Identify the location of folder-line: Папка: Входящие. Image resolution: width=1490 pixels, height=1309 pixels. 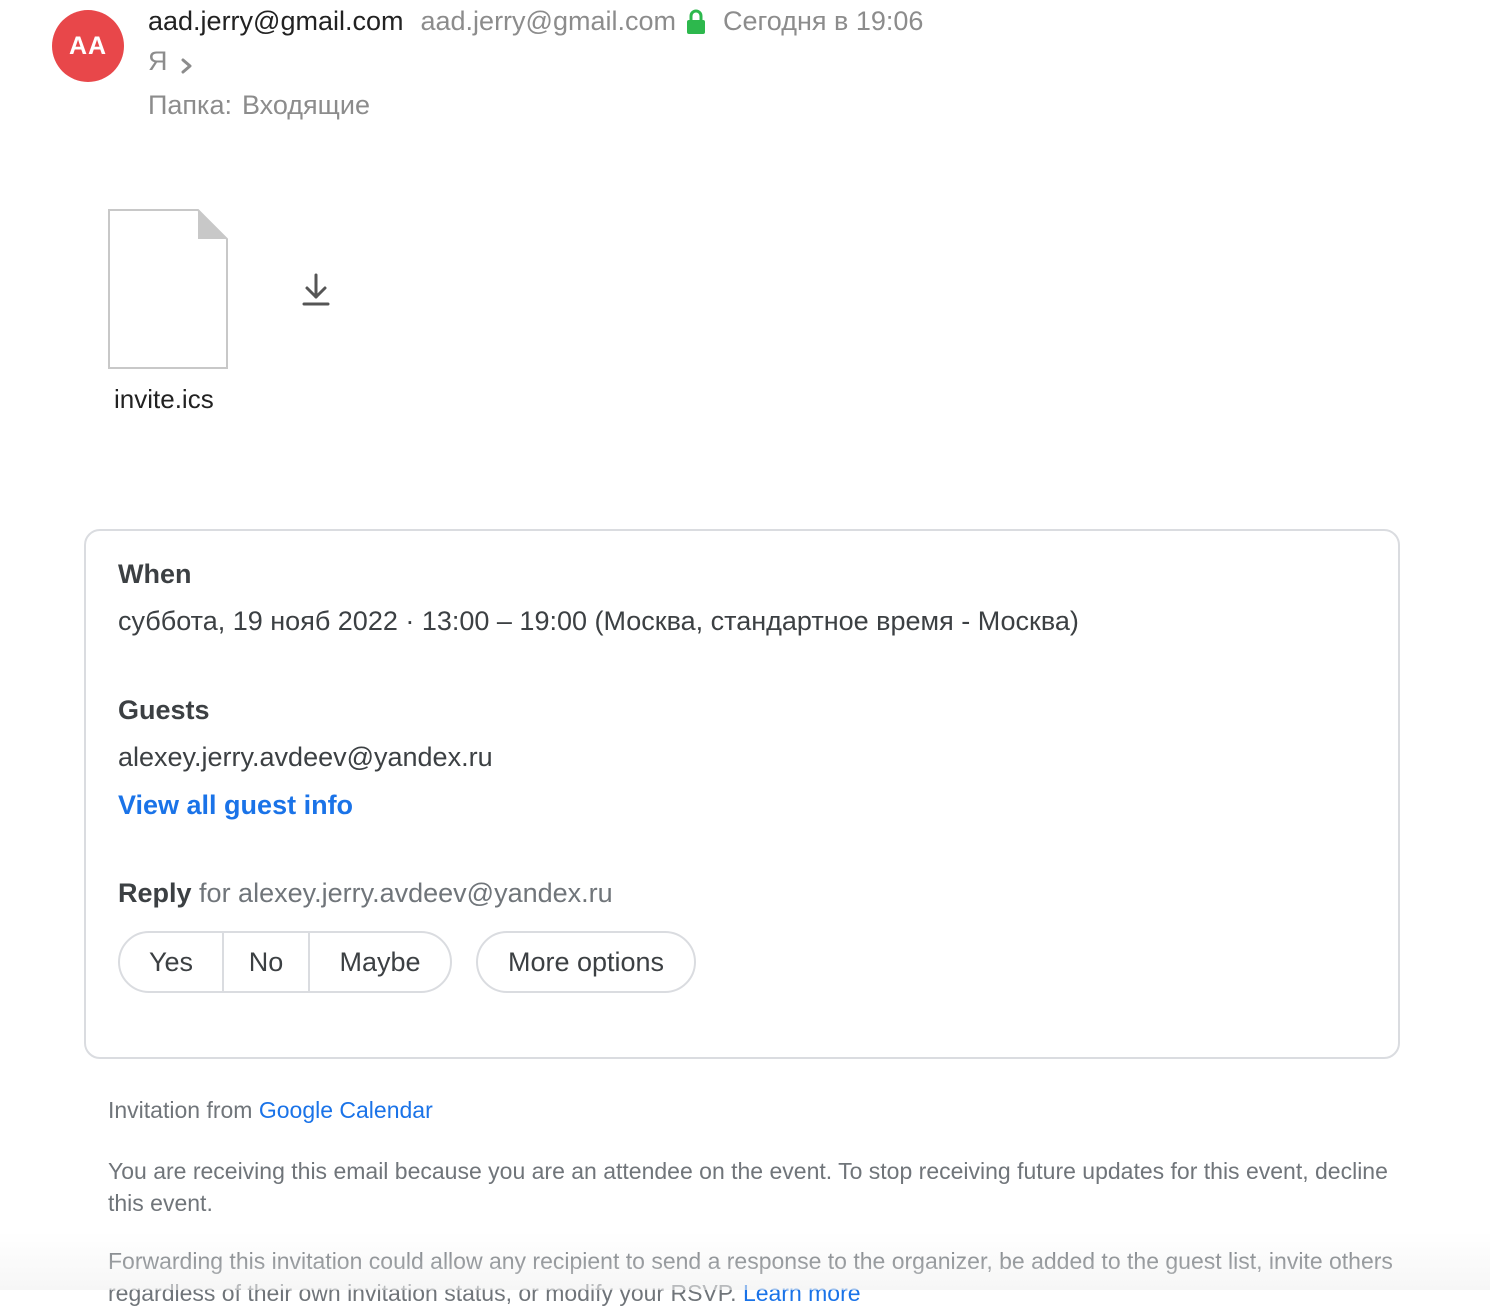
(259, 105).